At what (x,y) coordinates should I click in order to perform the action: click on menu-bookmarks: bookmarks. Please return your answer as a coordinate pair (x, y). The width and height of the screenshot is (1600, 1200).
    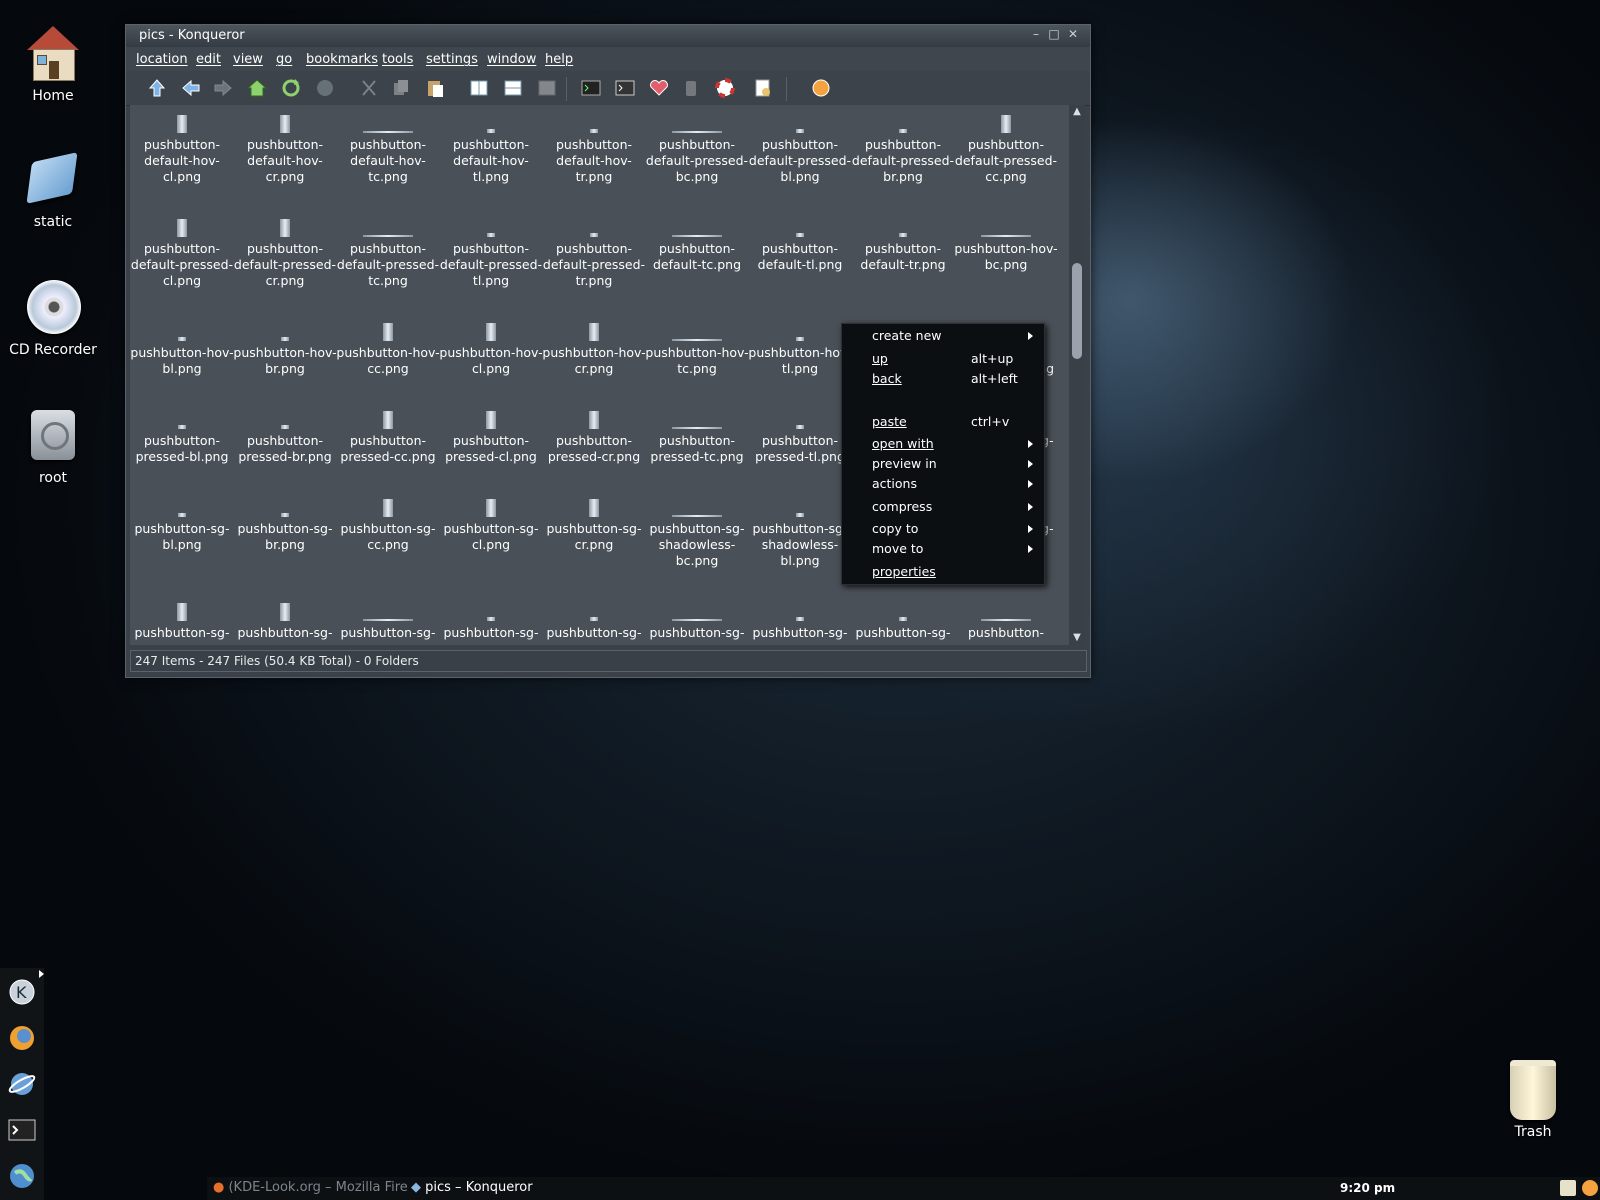
    Looking at the image, I should click on (342, 59).